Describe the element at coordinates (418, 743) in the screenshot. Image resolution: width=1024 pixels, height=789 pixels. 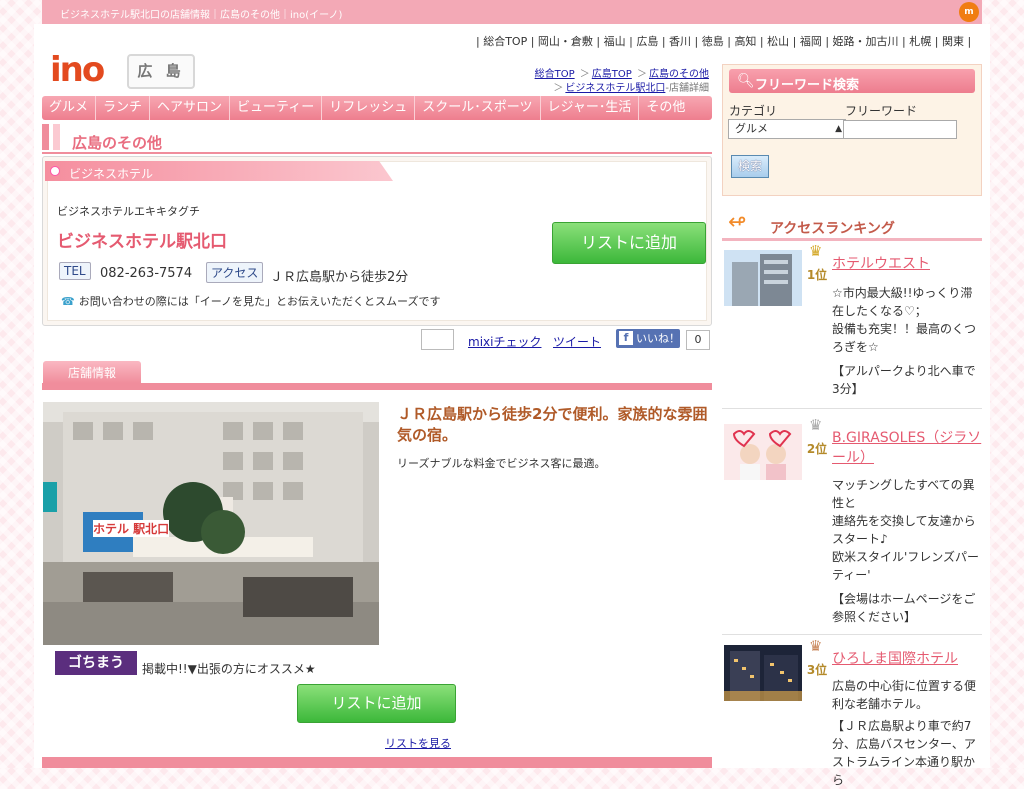
I see `view-list-link: リストを見る` at that location.